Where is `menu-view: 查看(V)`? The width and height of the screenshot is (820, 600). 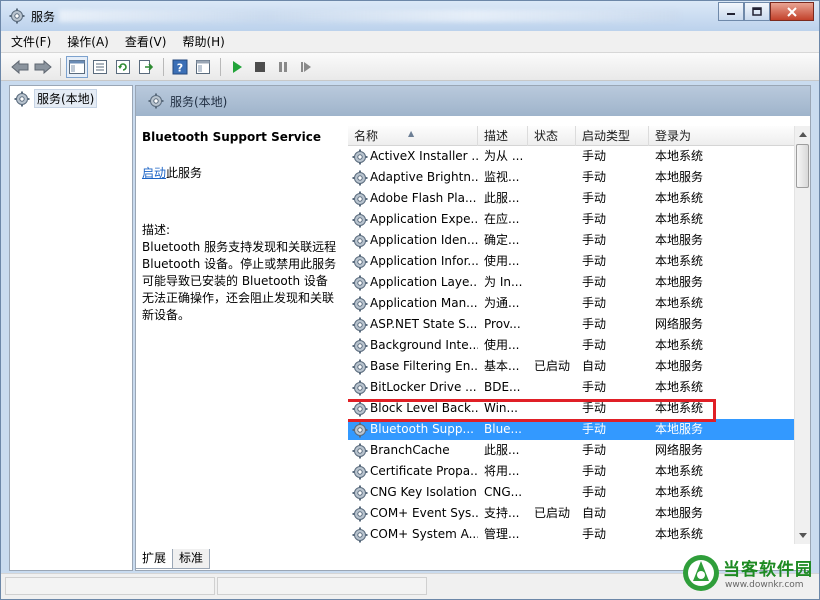
menu-view: 查看(V) is located at coordinates (146, 41).